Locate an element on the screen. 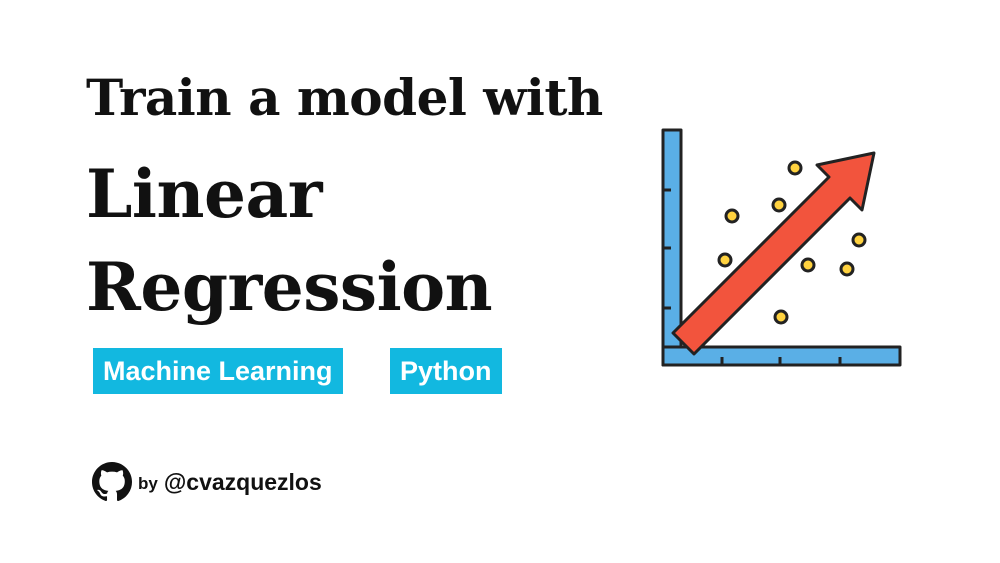 The image size is (1000, 563). linear-regression-chart-icon is located at coordinates (781, 247).